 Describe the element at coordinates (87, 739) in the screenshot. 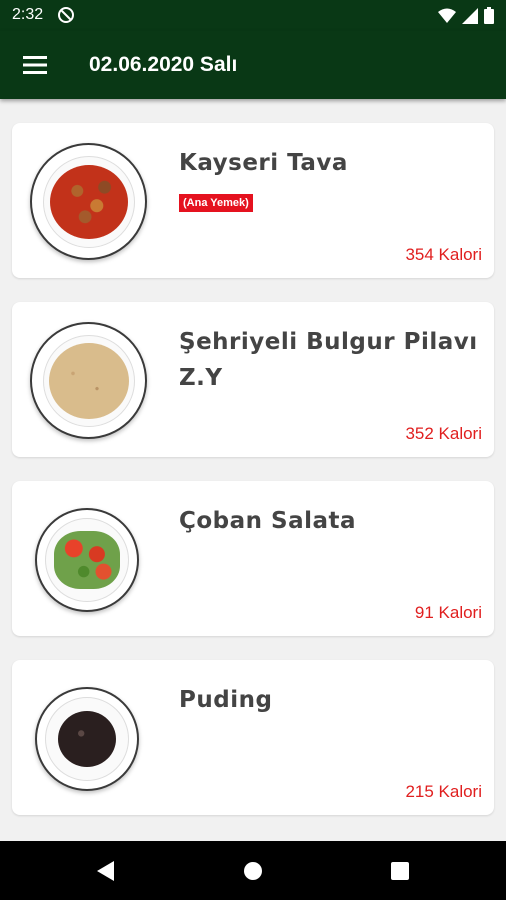

I see `pudding-plate-image` at that location.